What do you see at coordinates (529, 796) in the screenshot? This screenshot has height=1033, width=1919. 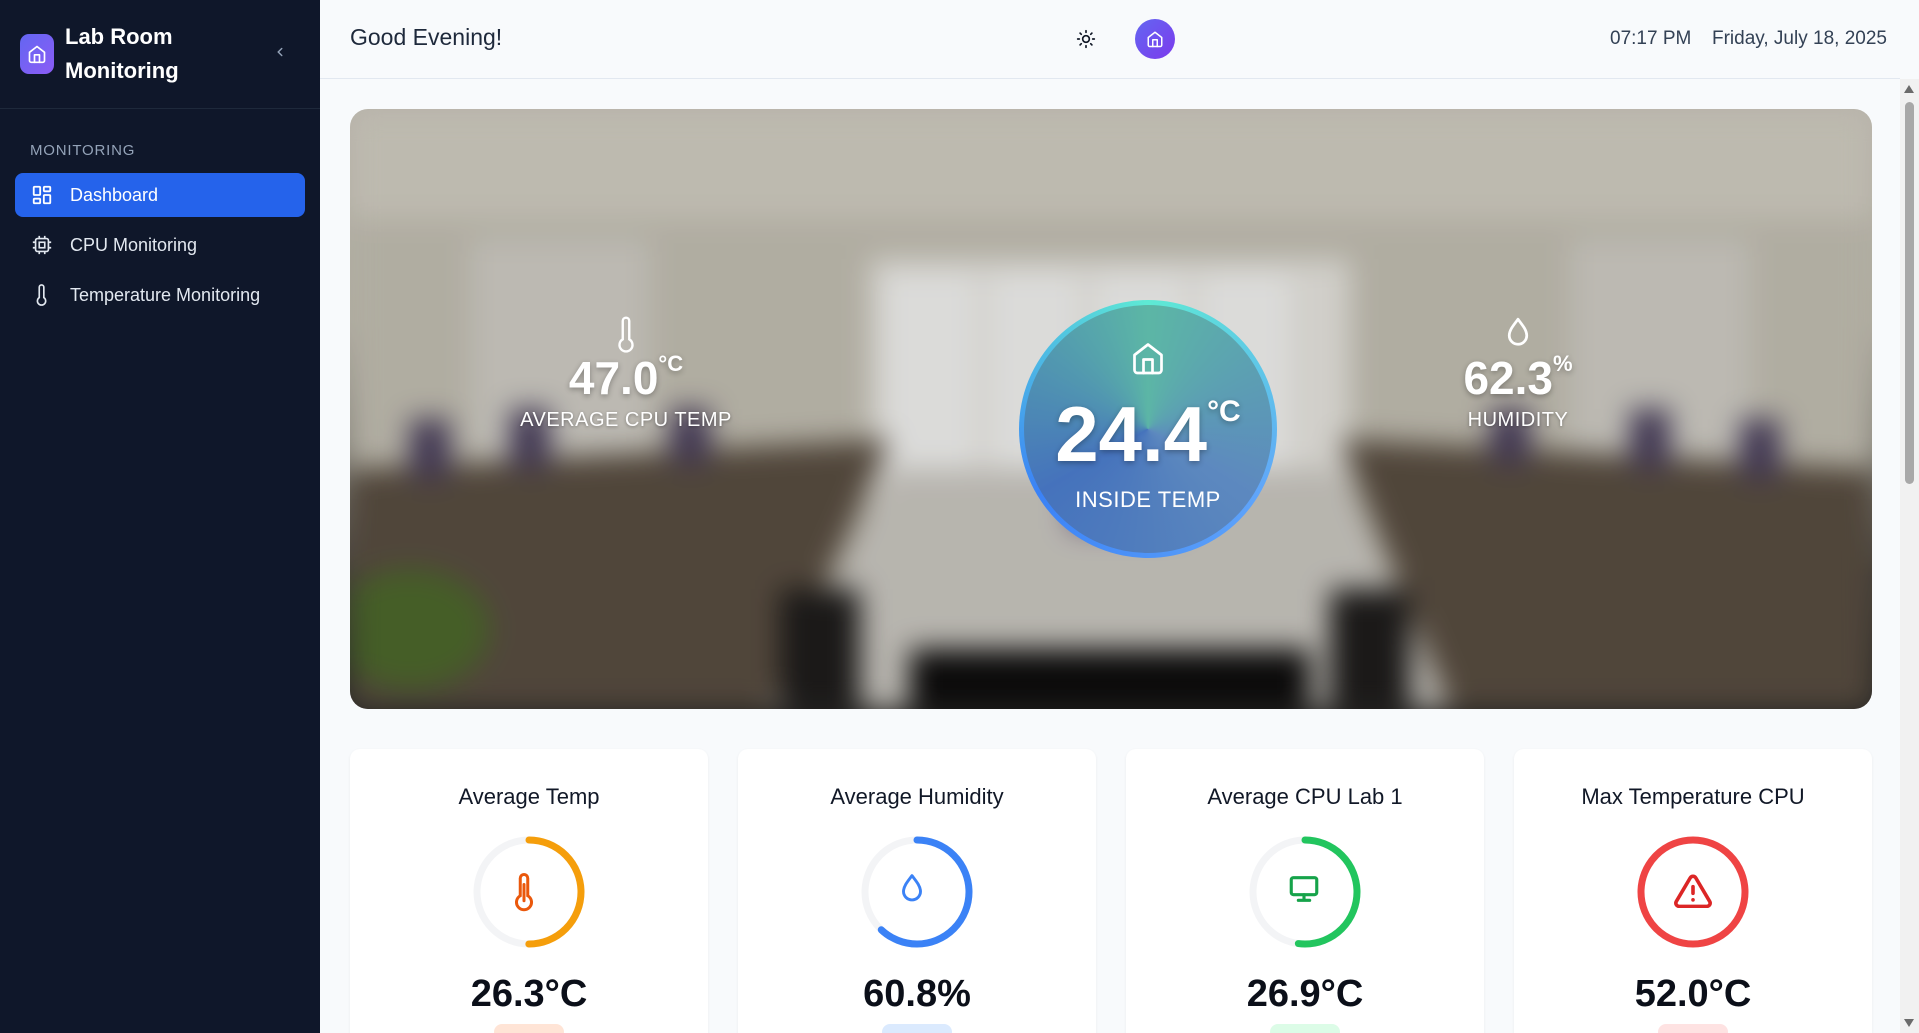 I see `card-title: Average Temp` at bounding box center [529, 796].